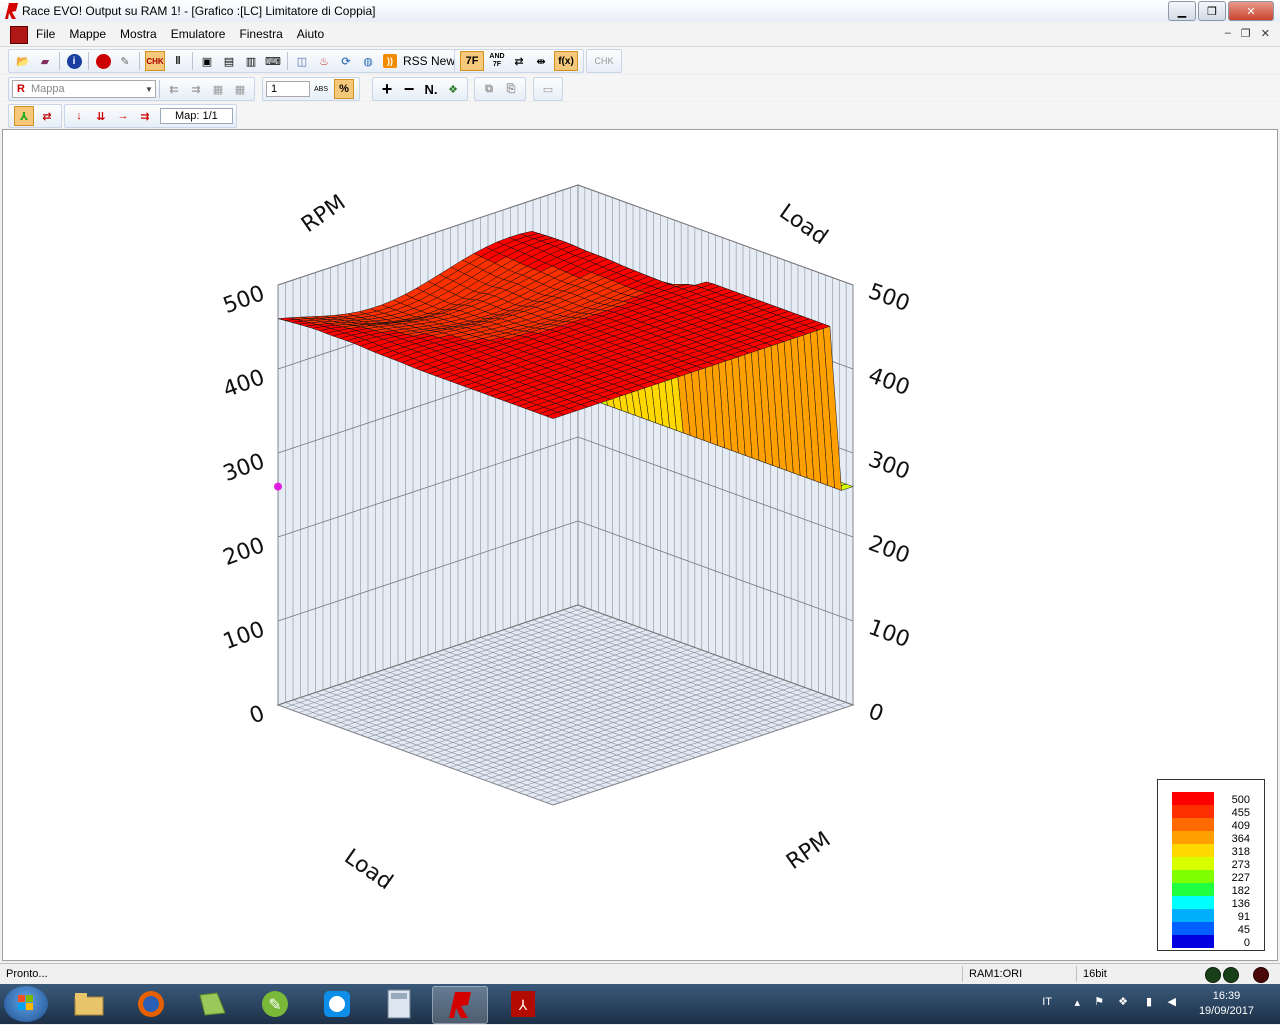 The image size is (1280, 1025). What do you see at coordinates (196, 89) in the screenshot?
I see `copy-right-icon: ⇉` at bounding box center [196, 89].